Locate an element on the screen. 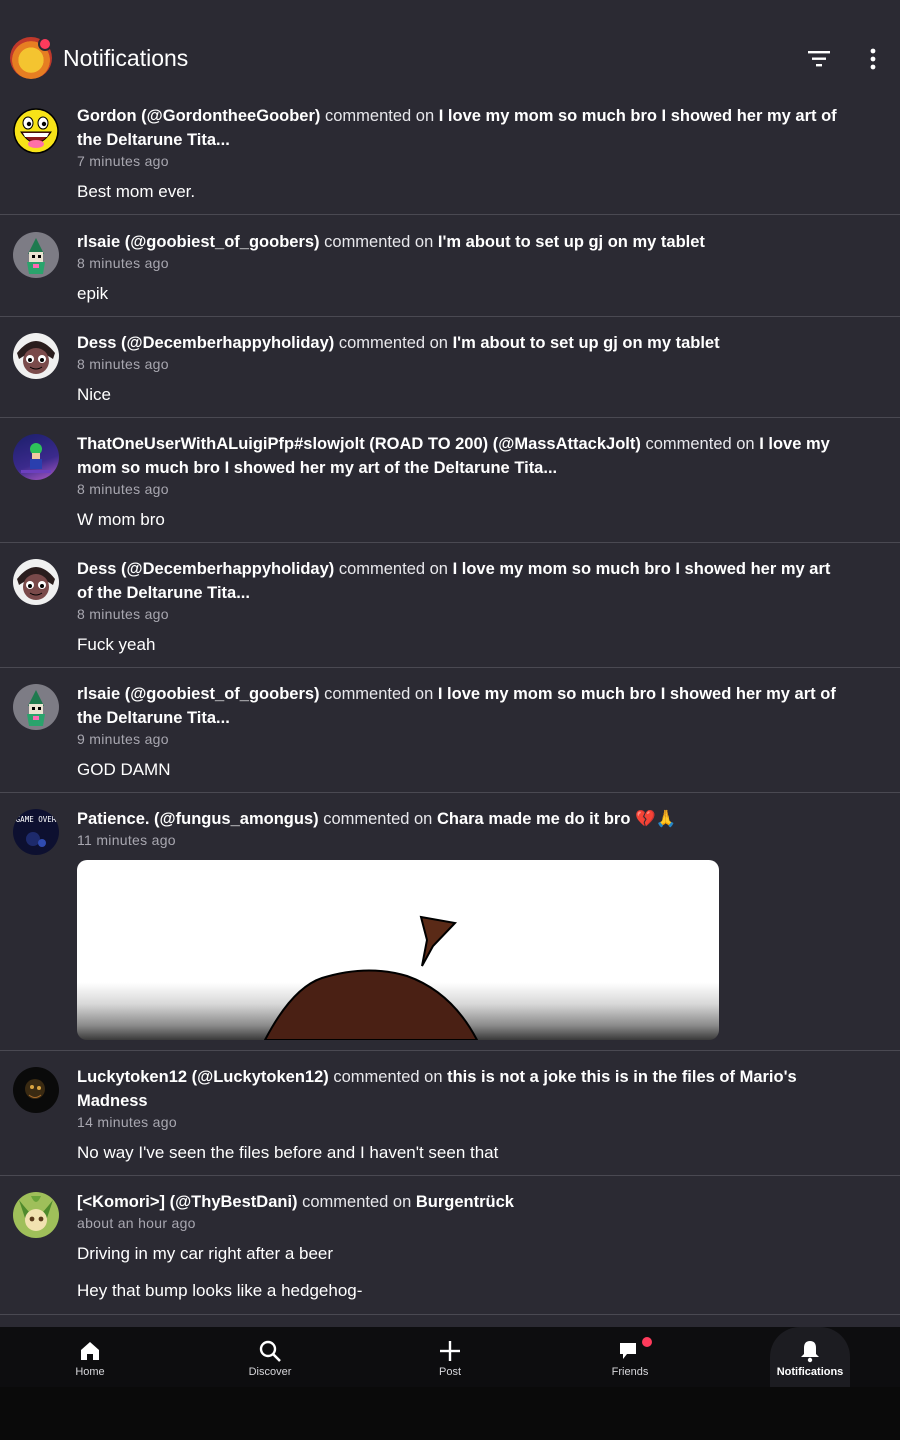 The height and width of the screenshot is (1440, 900). more-options-button is located at coordinates (873, 59).